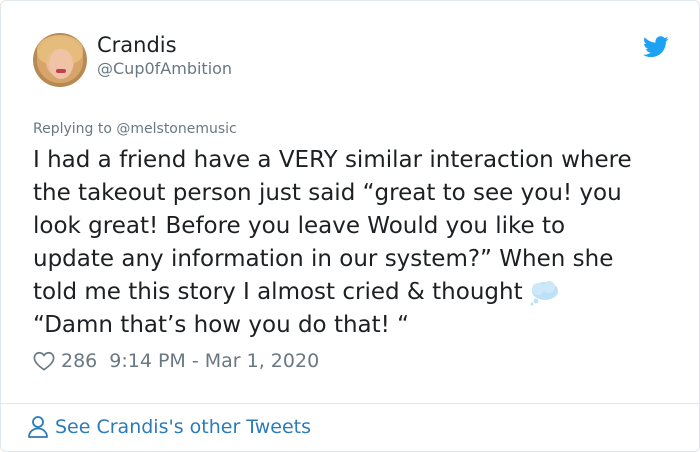 The height and width of the screenshot is (452, 700). Describe the element at coordinates (544, 292) in the screenshot. I see `thought-balloon-icon` at that location.